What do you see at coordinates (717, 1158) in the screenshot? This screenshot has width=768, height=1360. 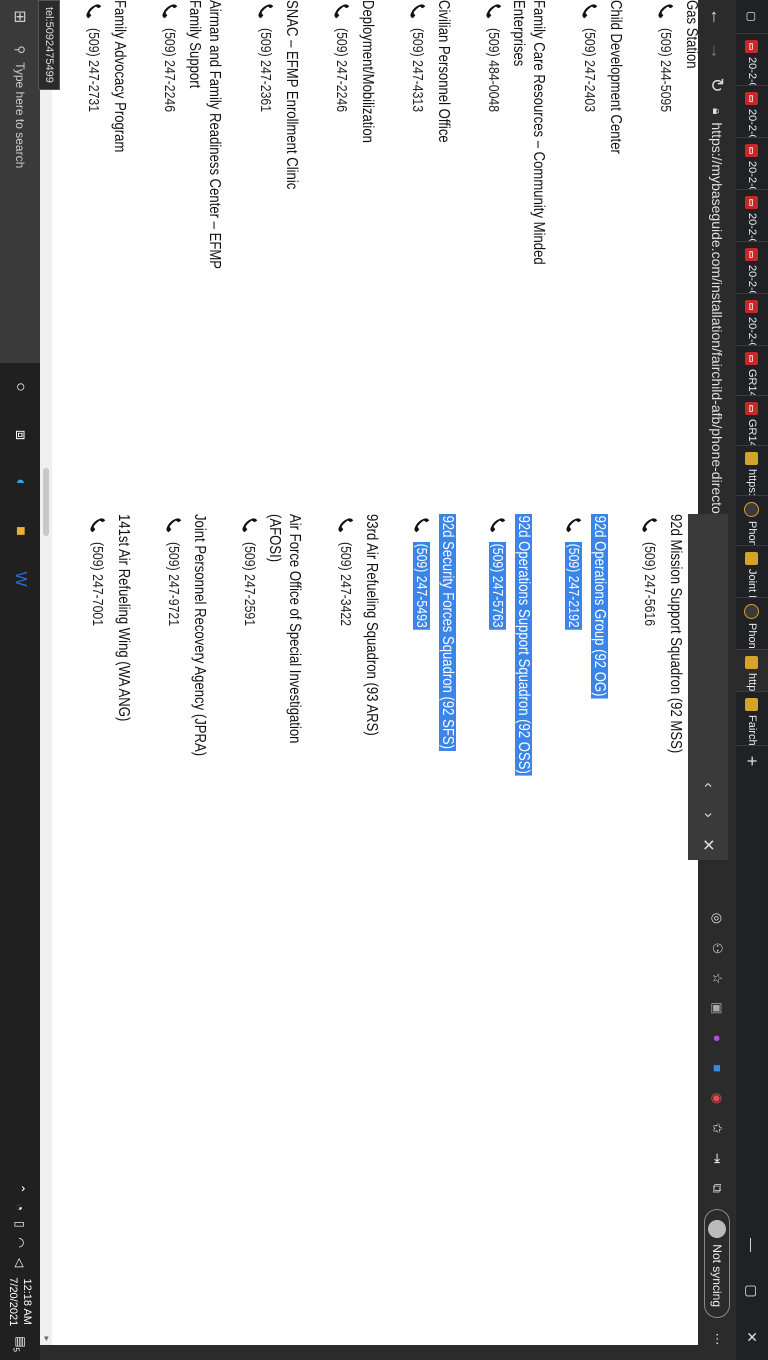 I see `reading-list-icon: ⇥` at bounding box center [717, 1158].